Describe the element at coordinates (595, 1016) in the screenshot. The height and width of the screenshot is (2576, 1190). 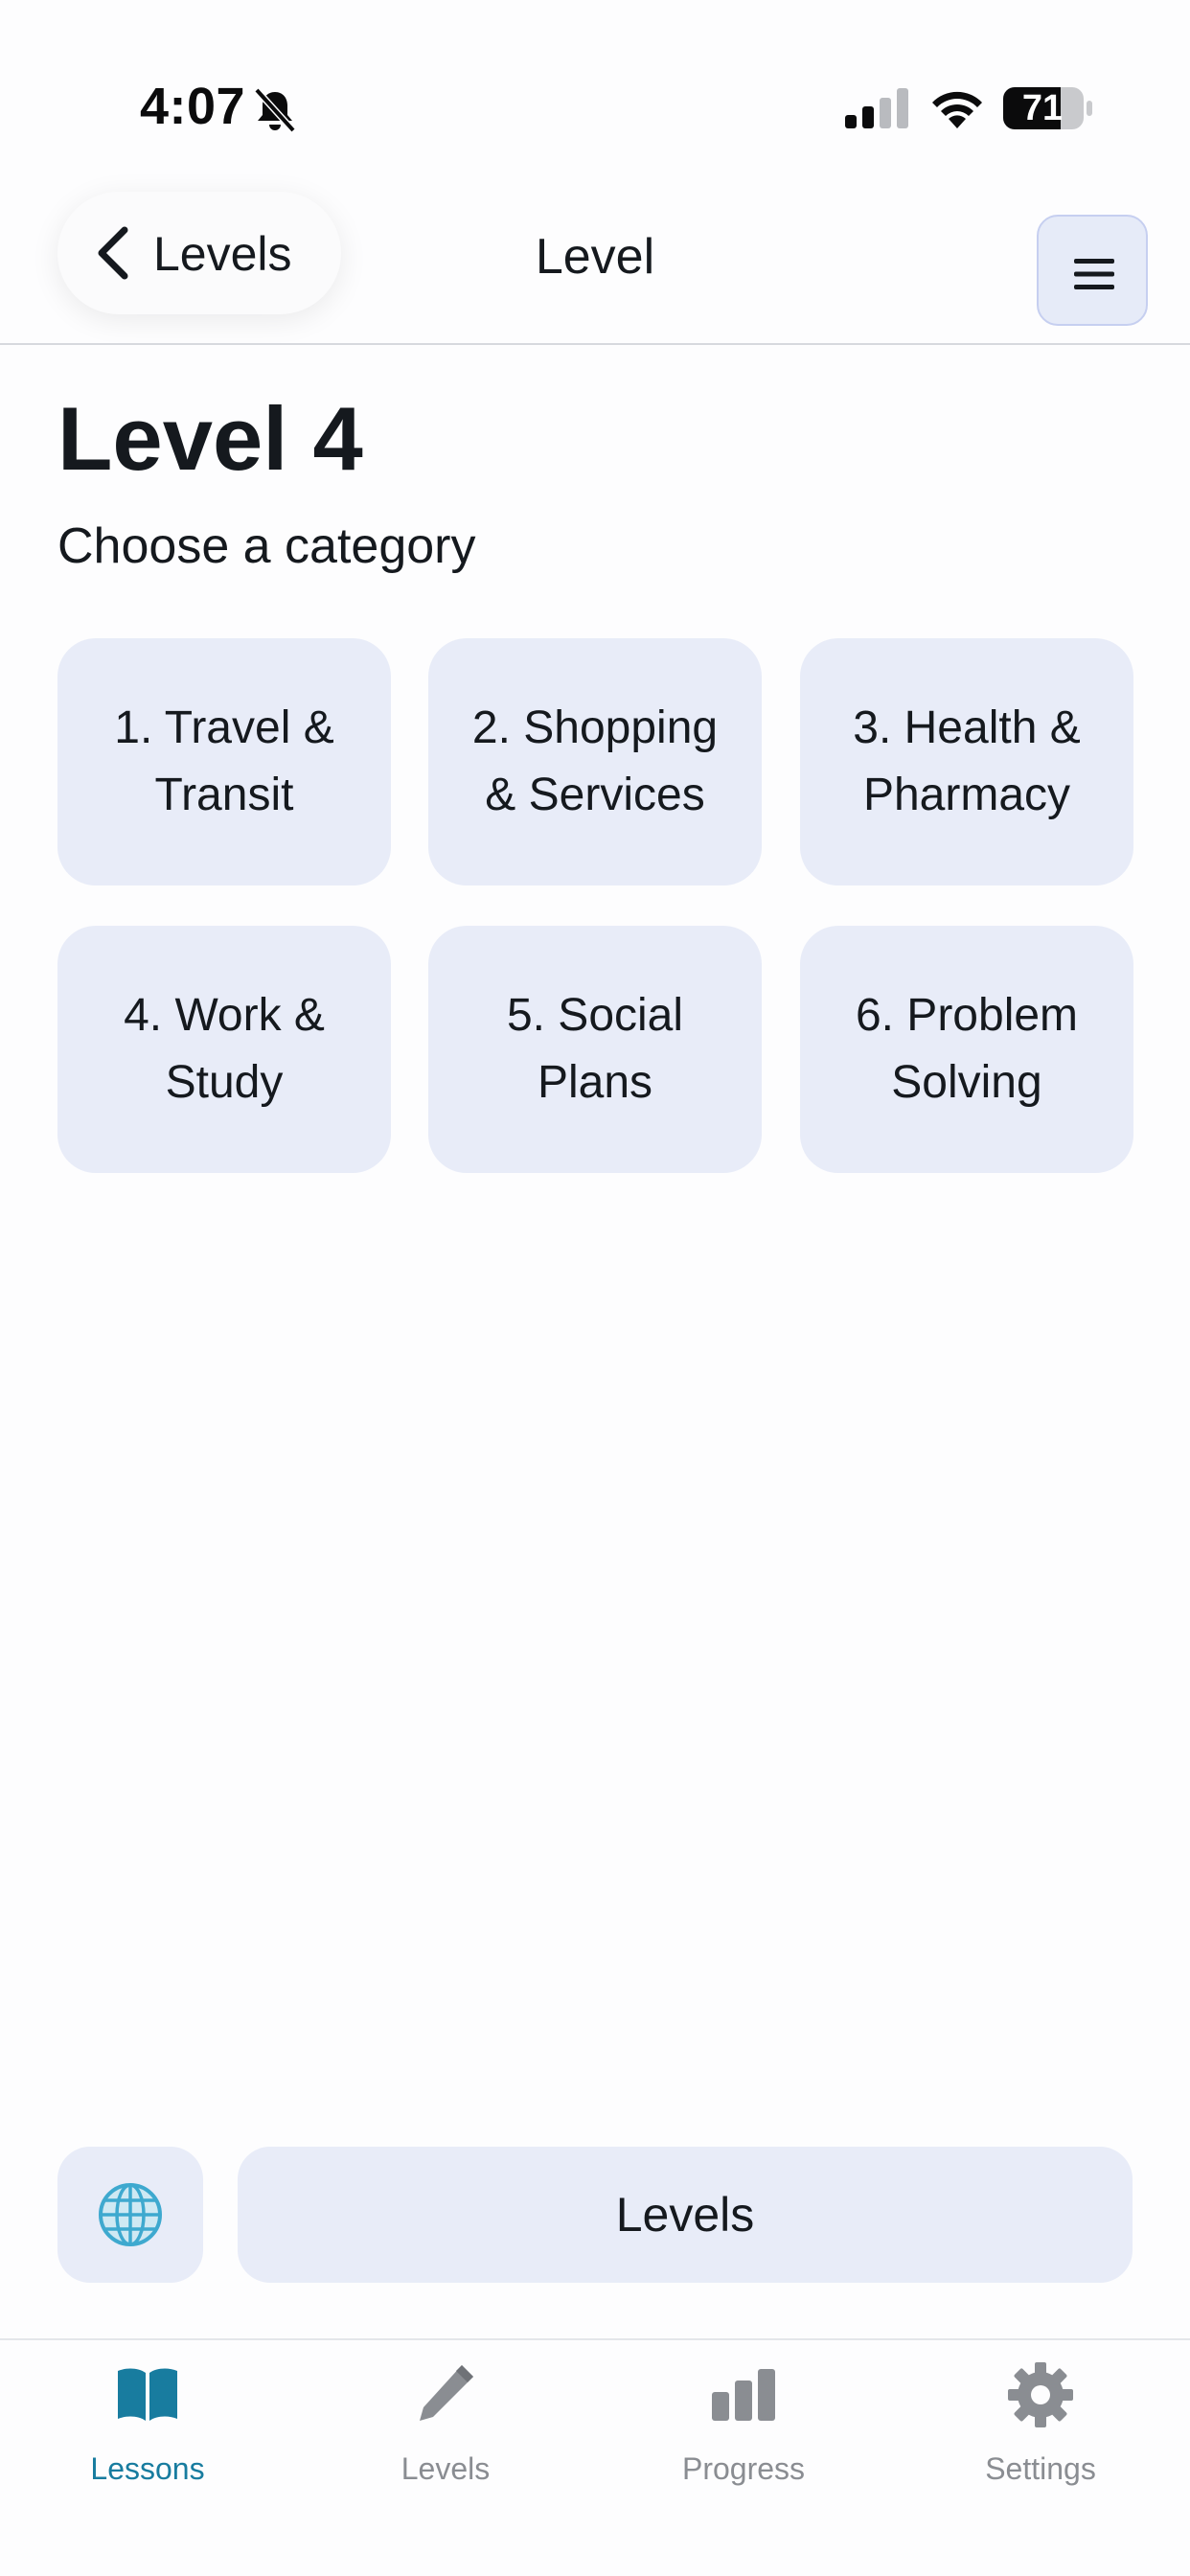
I see `category-label-line: 5. Social` at that location.